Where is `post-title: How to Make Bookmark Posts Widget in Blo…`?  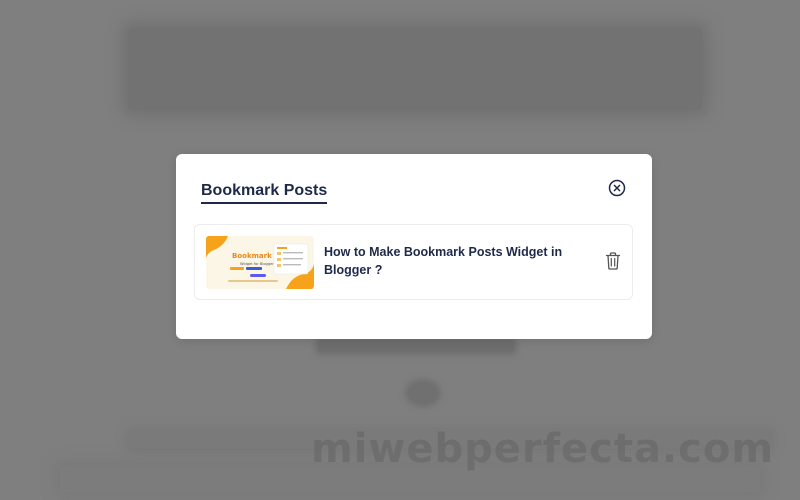 post-title: How to Make Bookmark Posts Widget in Blo… is located at coordinates (456, 261).